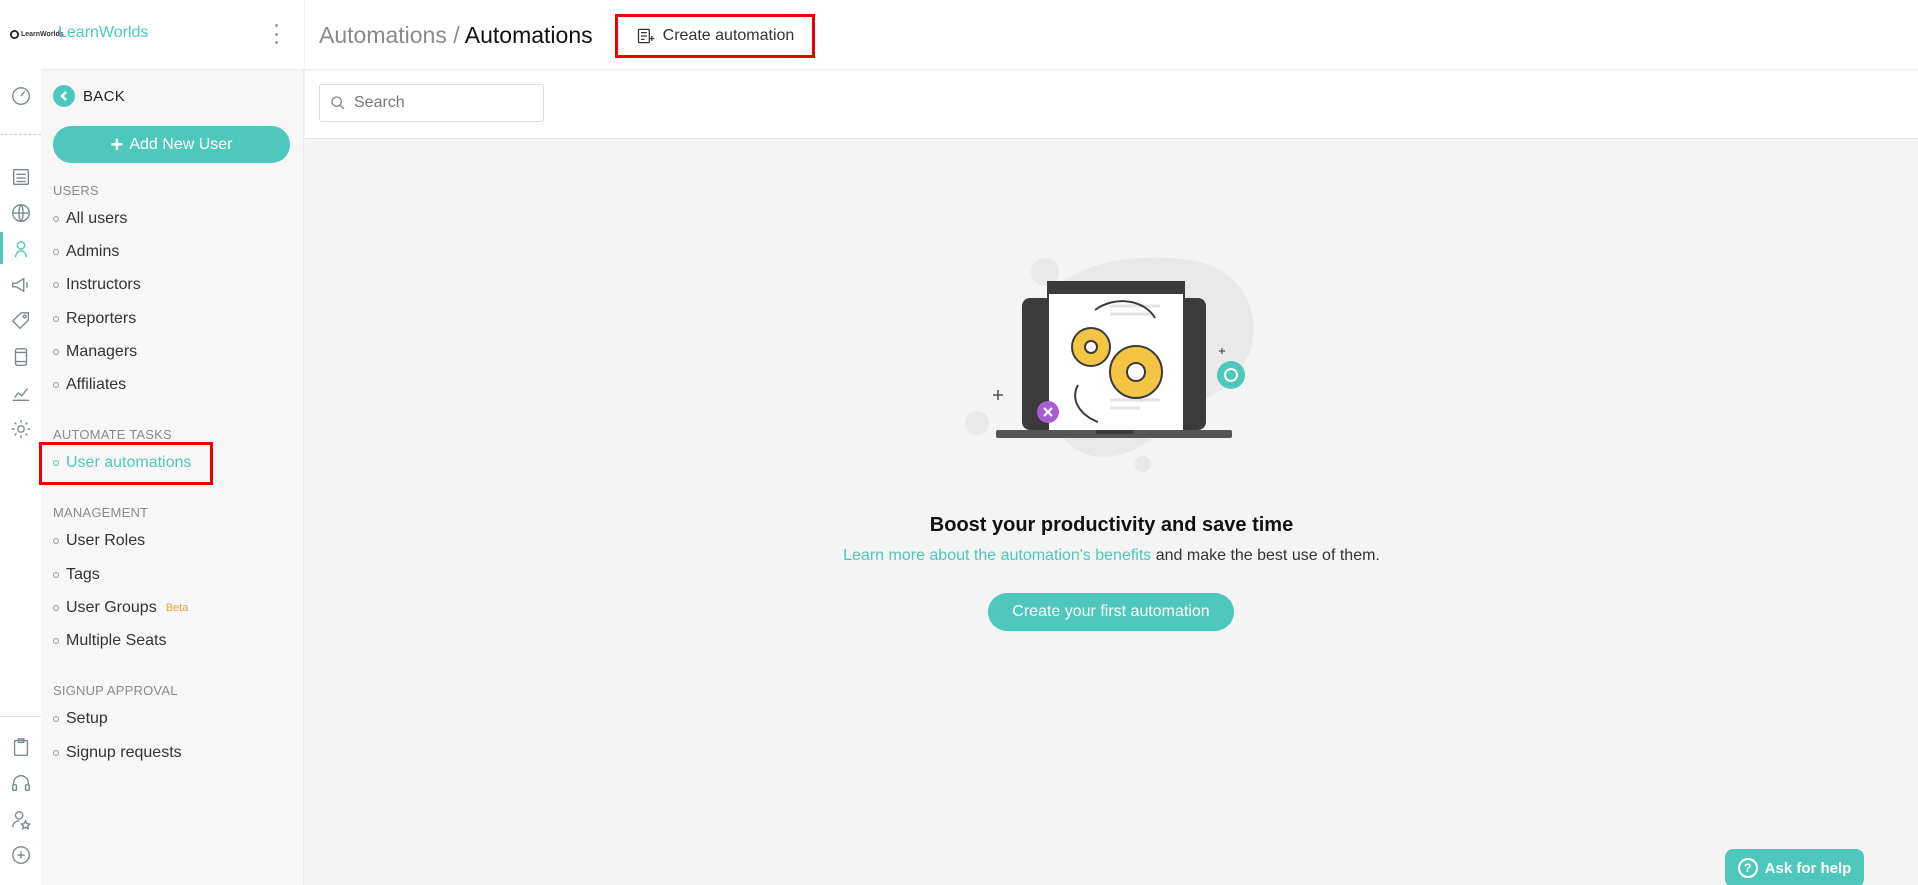 The image size is (1918, 885). I want to click on kebab-menu-icon, so click(276, 34).